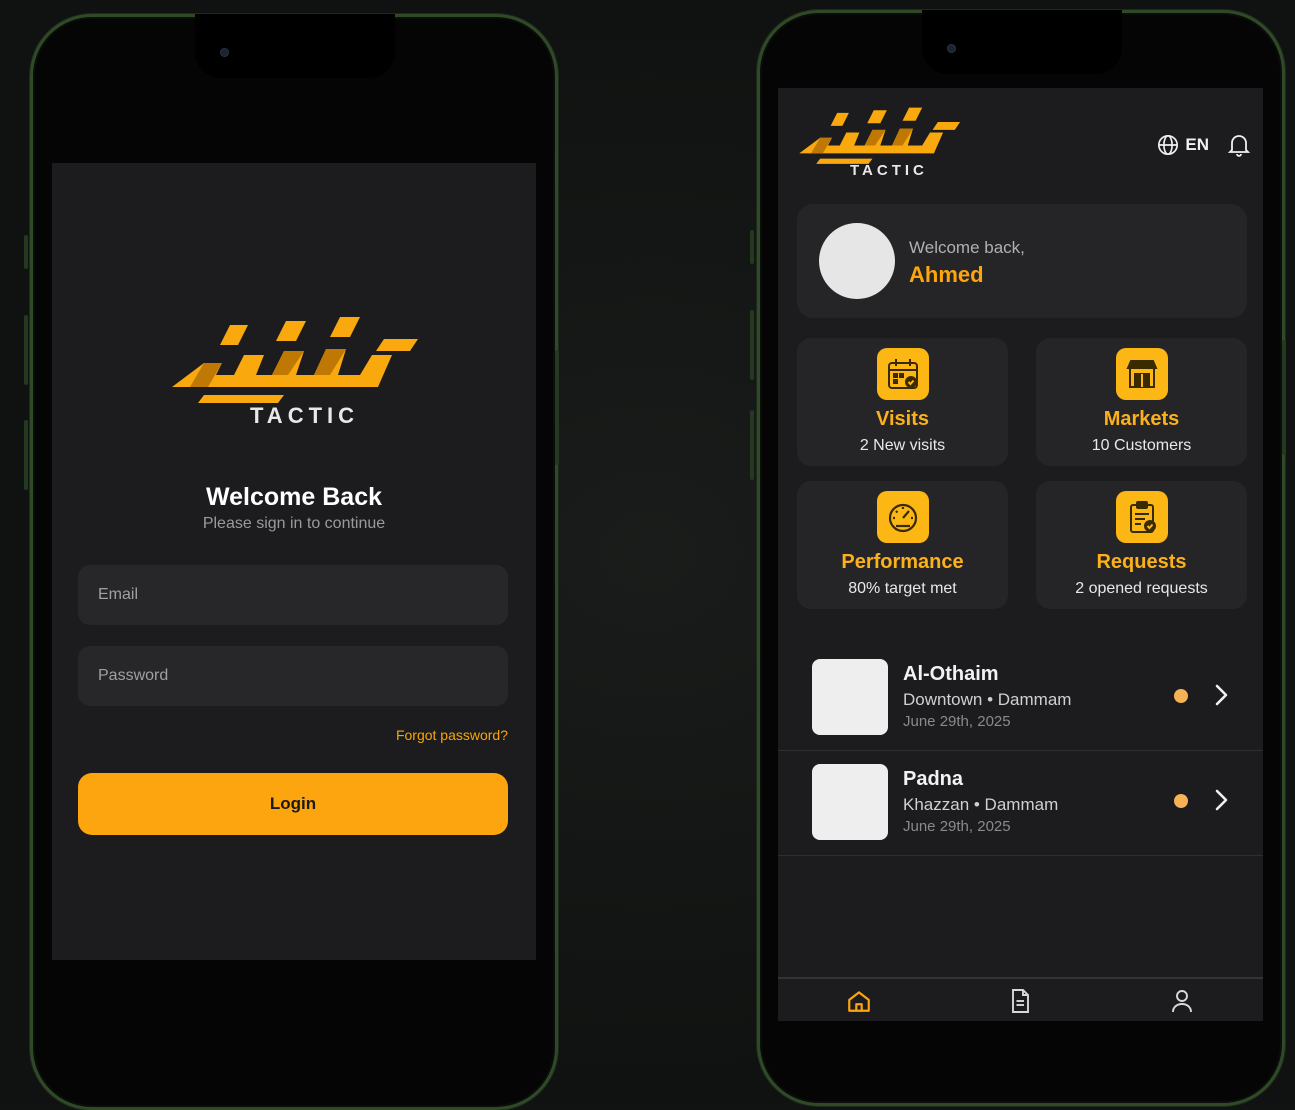  Describe the element at coordinates (967, 247) in the screenshot. I see `welcome-greeting: Welcome back,` at that location.